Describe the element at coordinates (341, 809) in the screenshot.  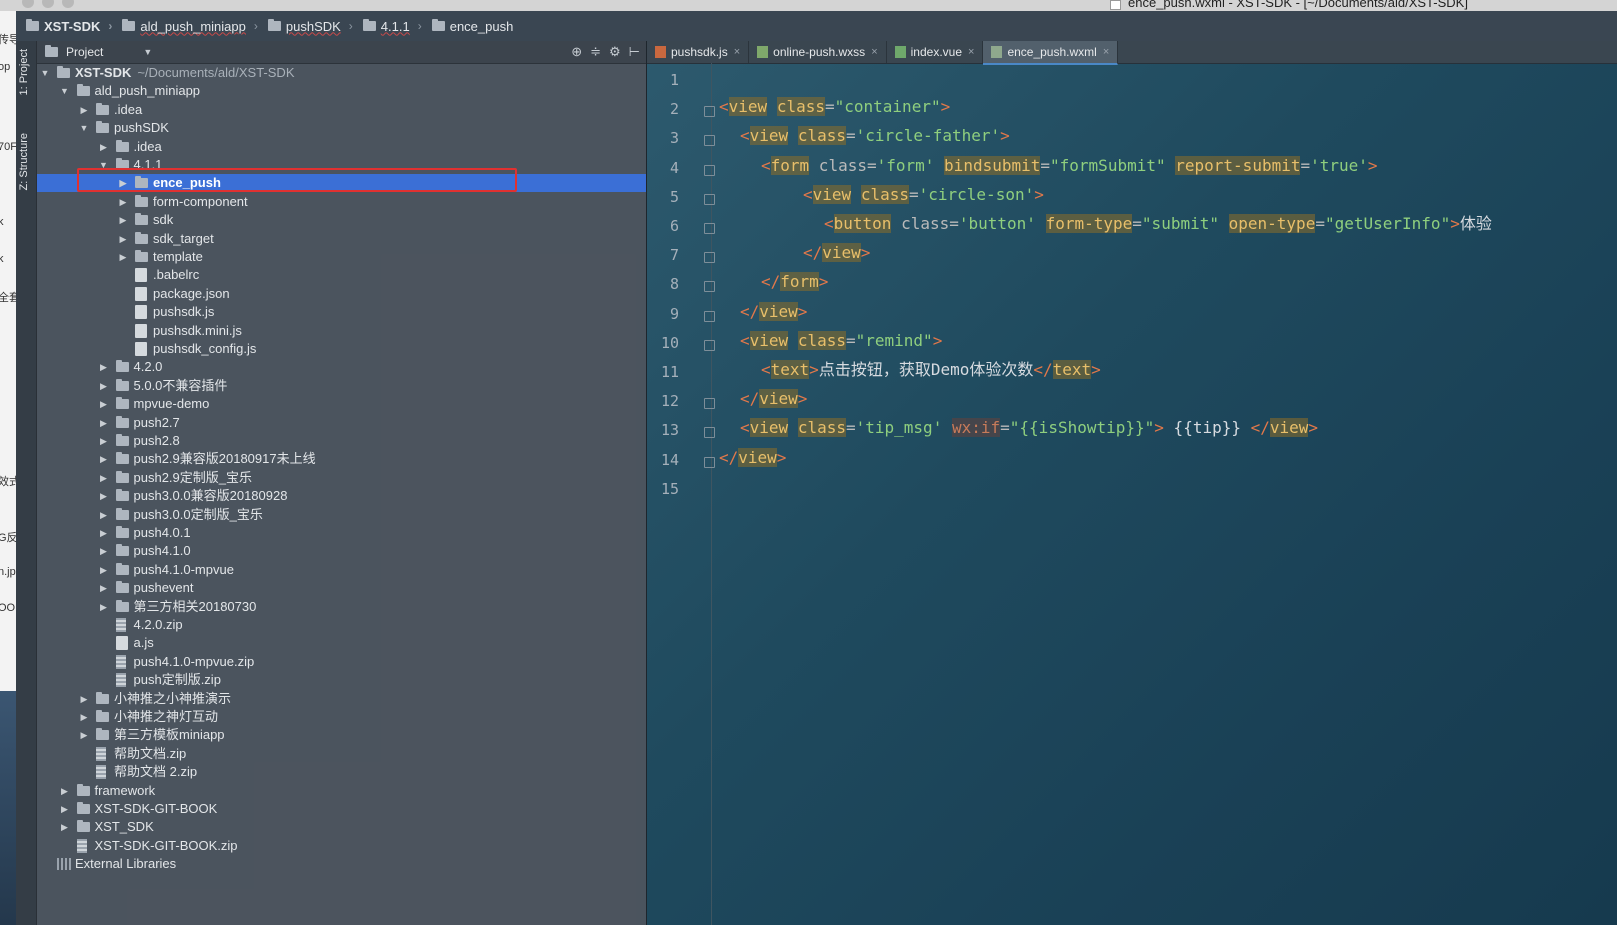
I see `tree-item: ▶ XST-SDK-GIT-BOOK` at that location.